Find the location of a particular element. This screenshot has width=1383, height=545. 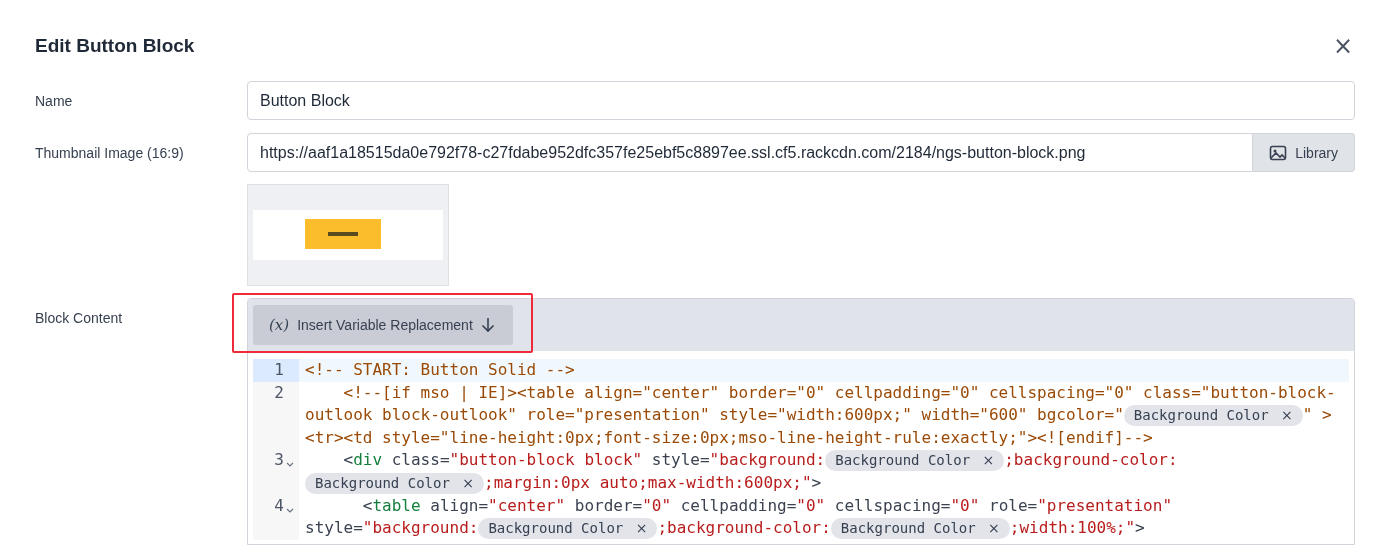

code-attribute: class= is located at coordinates (420, 460).